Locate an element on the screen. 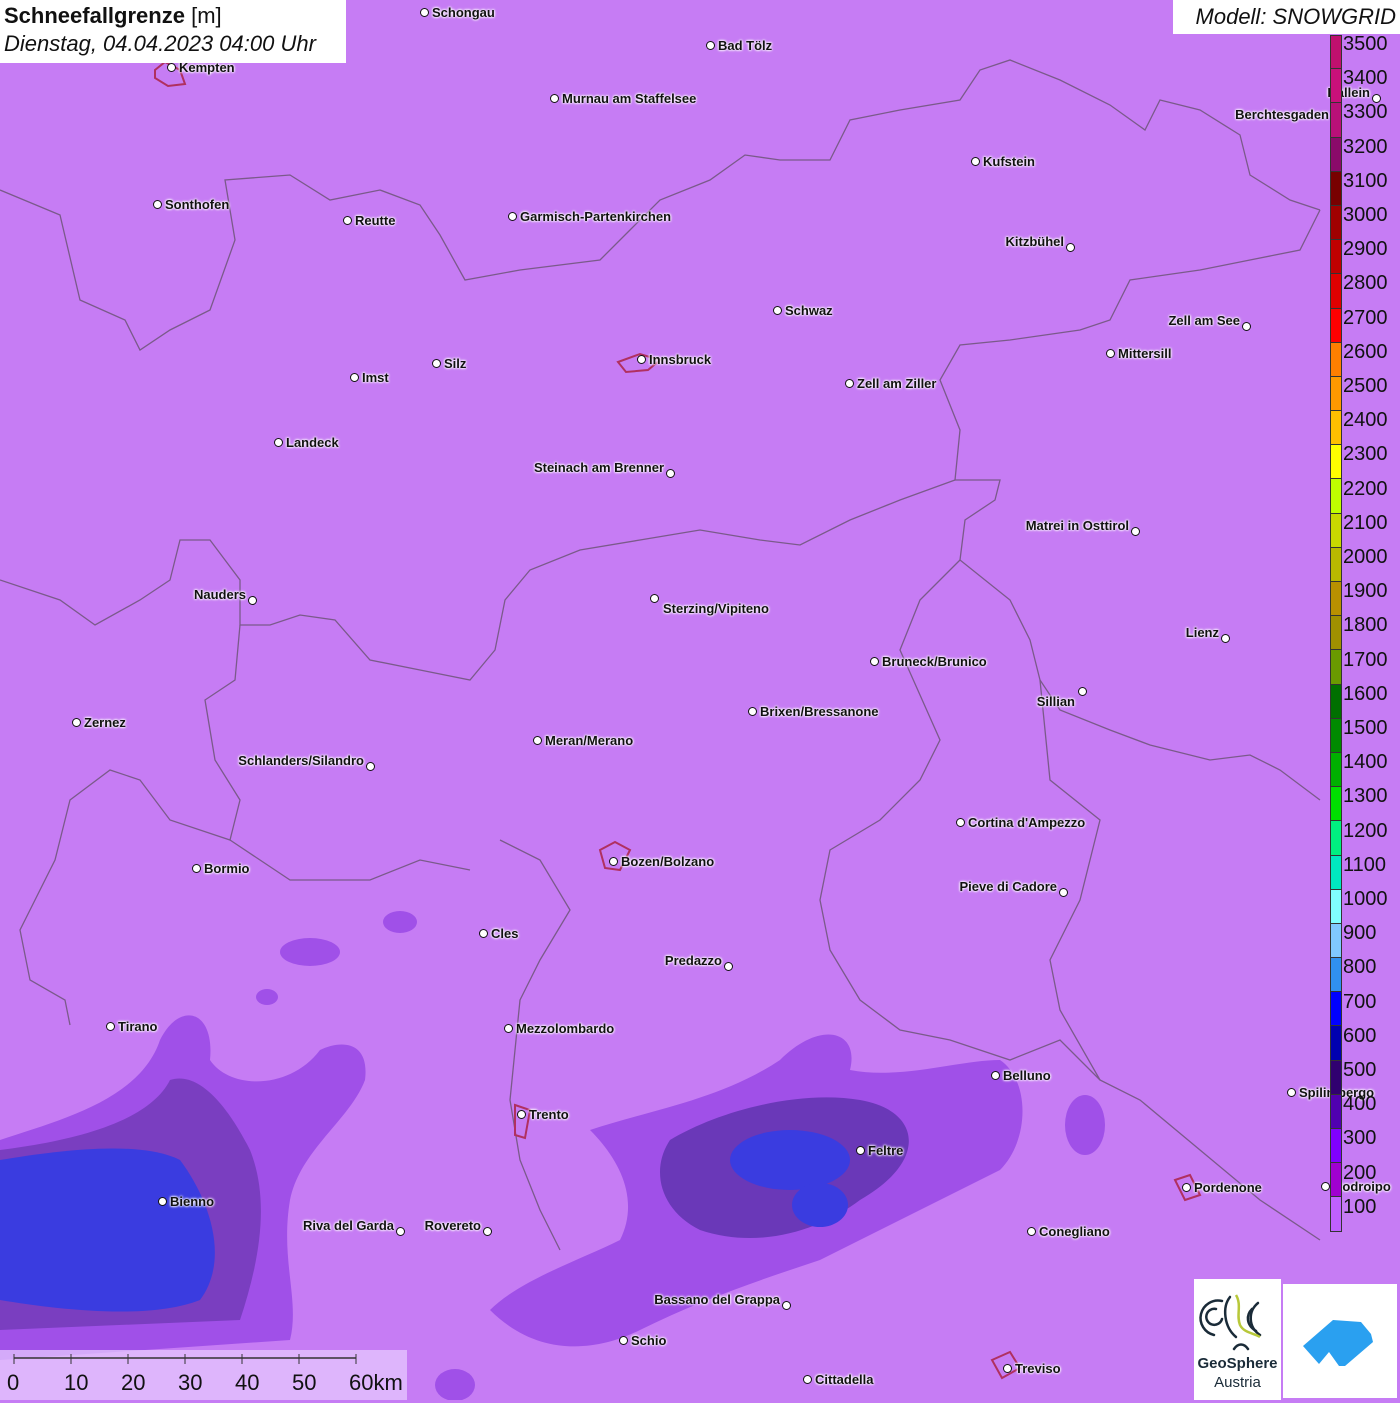 The width and height of the screenshot is (1400, 1403). city-label: Landeck is located at coordinates (312, 442).